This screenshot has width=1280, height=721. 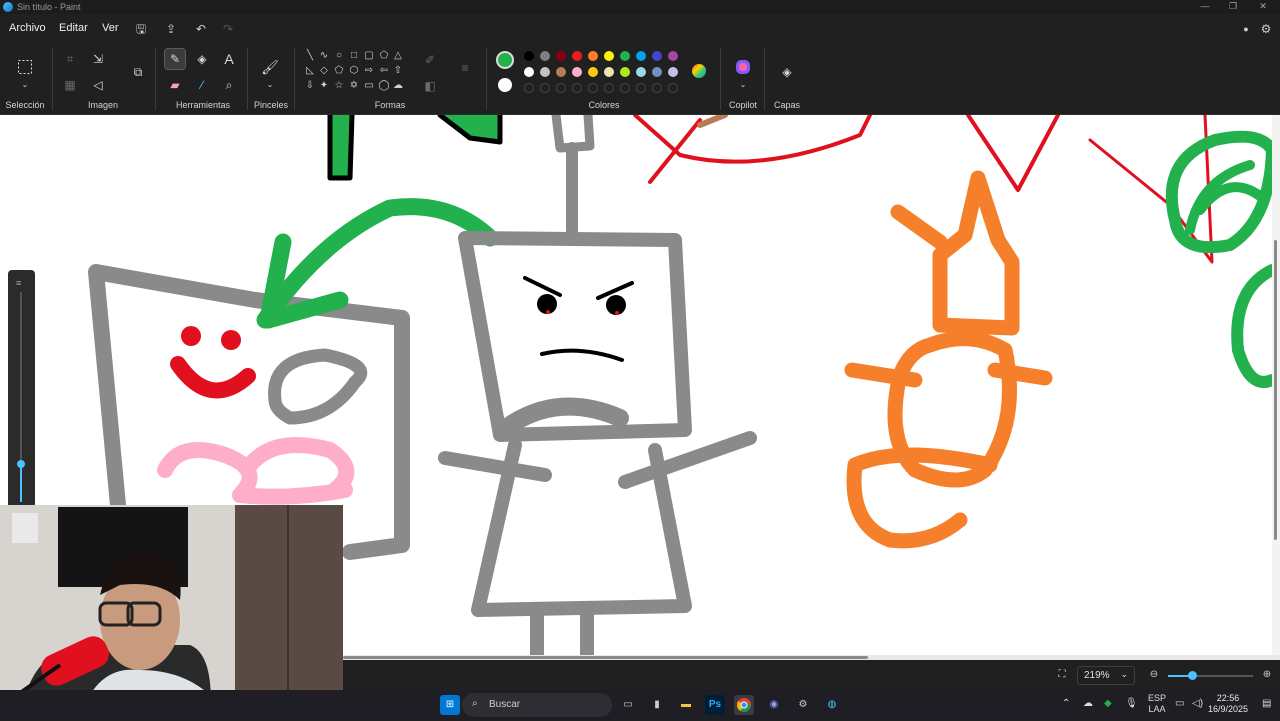 What do you see at coordinates (1228, 704) in the screenshot?
I see `system-clock: 22:56 16/9/2025` at bounding box center [1228, 704].